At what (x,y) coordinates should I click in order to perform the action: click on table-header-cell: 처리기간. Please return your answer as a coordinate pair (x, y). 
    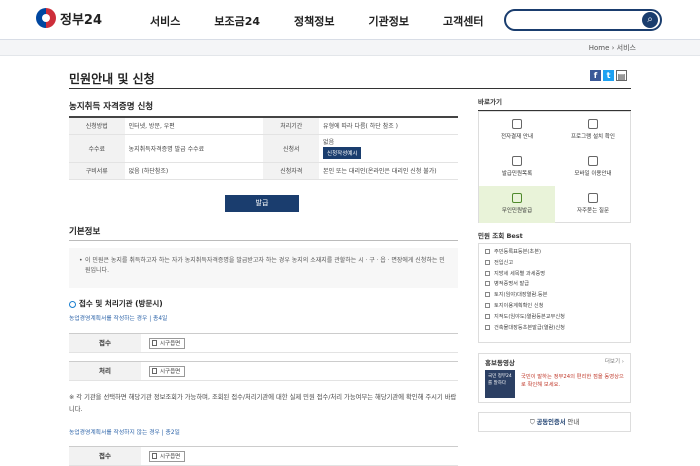
    Looking at the image, I should click on (291, 125).